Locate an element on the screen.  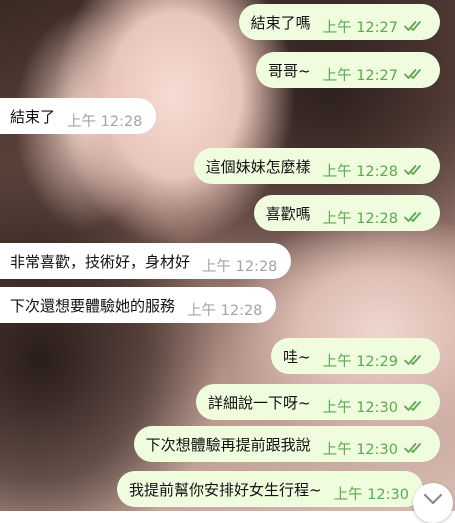
message-bubble-outgoing: 結束了嗎 上午 12:27 is located at coordinates (339, 22).